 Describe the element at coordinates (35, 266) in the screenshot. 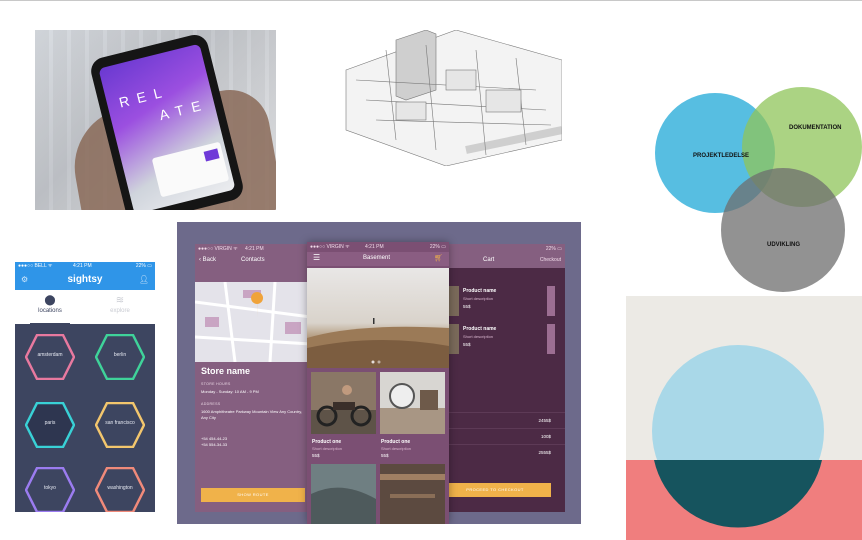

I see `status-carrier: ●●●○○ BELL ᯤ` at that location.